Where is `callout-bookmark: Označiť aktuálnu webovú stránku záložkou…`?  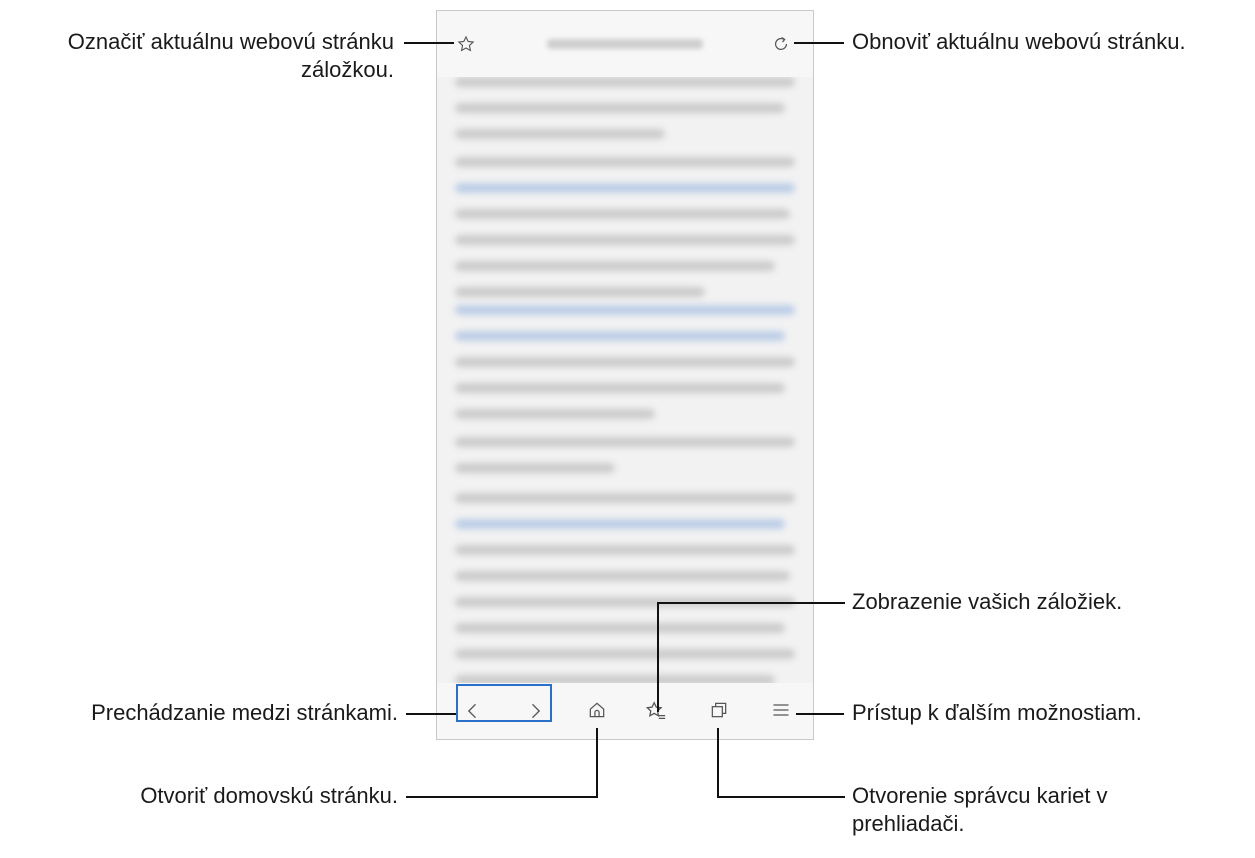 callout-bookmark: Označiť aktuálnu webovú stránku záložkou… is located at coordinates (197, 56).